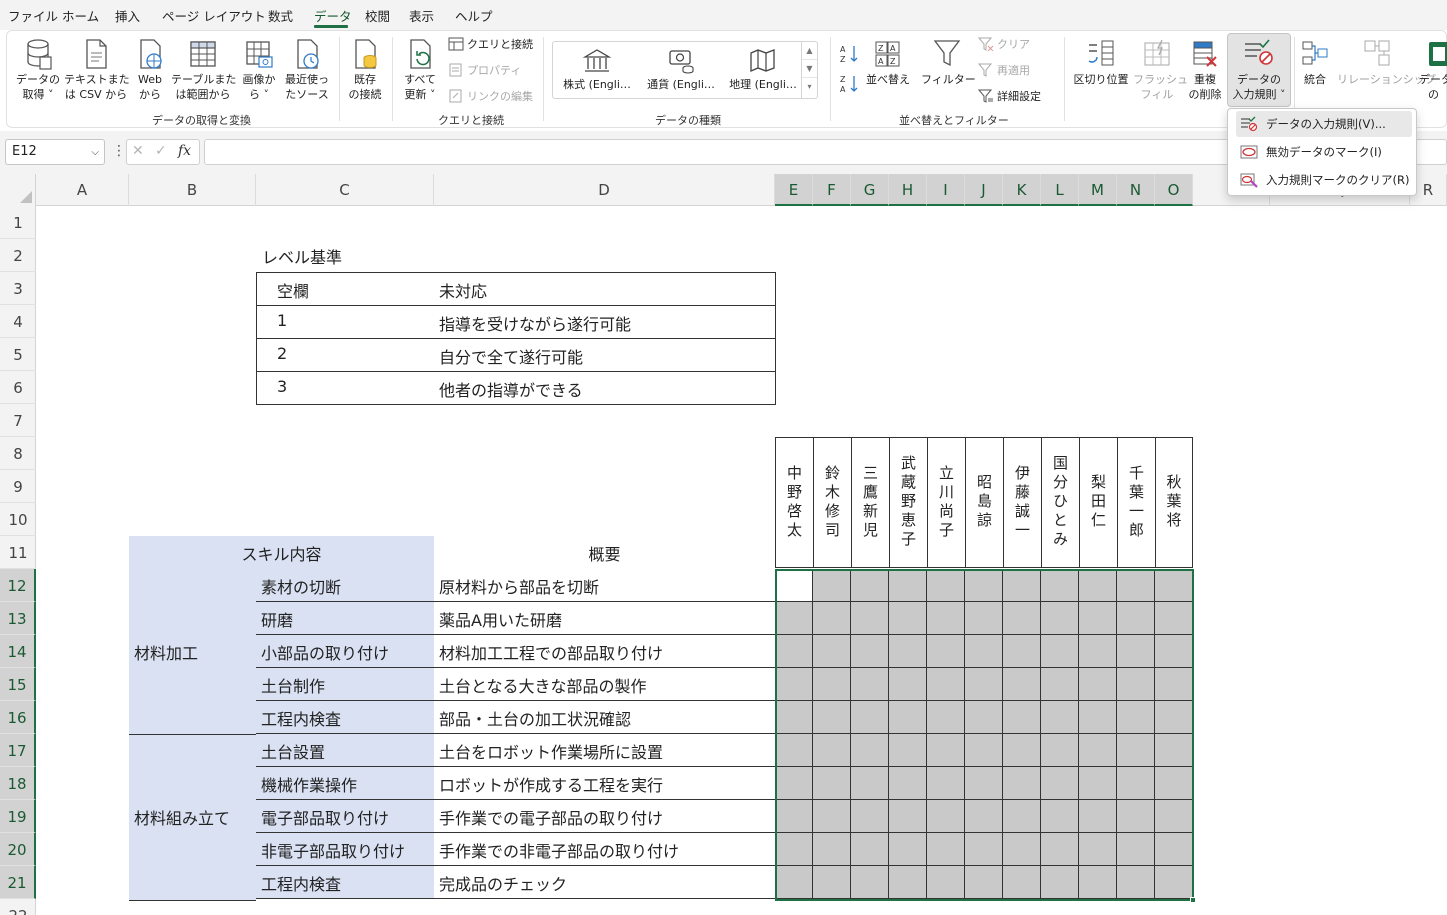  What do you see at coordinates (18, 849) in the screenshot?
I see `row-header-20: 20` at bounding box center [18, 849].